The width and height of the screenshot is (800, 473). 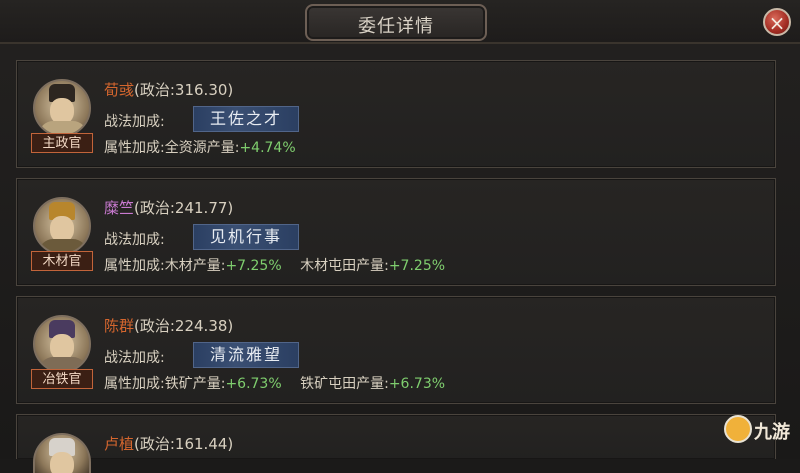 I want to click on official-name-line: 陈群(政治:224.38), so click(x=168, y=325).